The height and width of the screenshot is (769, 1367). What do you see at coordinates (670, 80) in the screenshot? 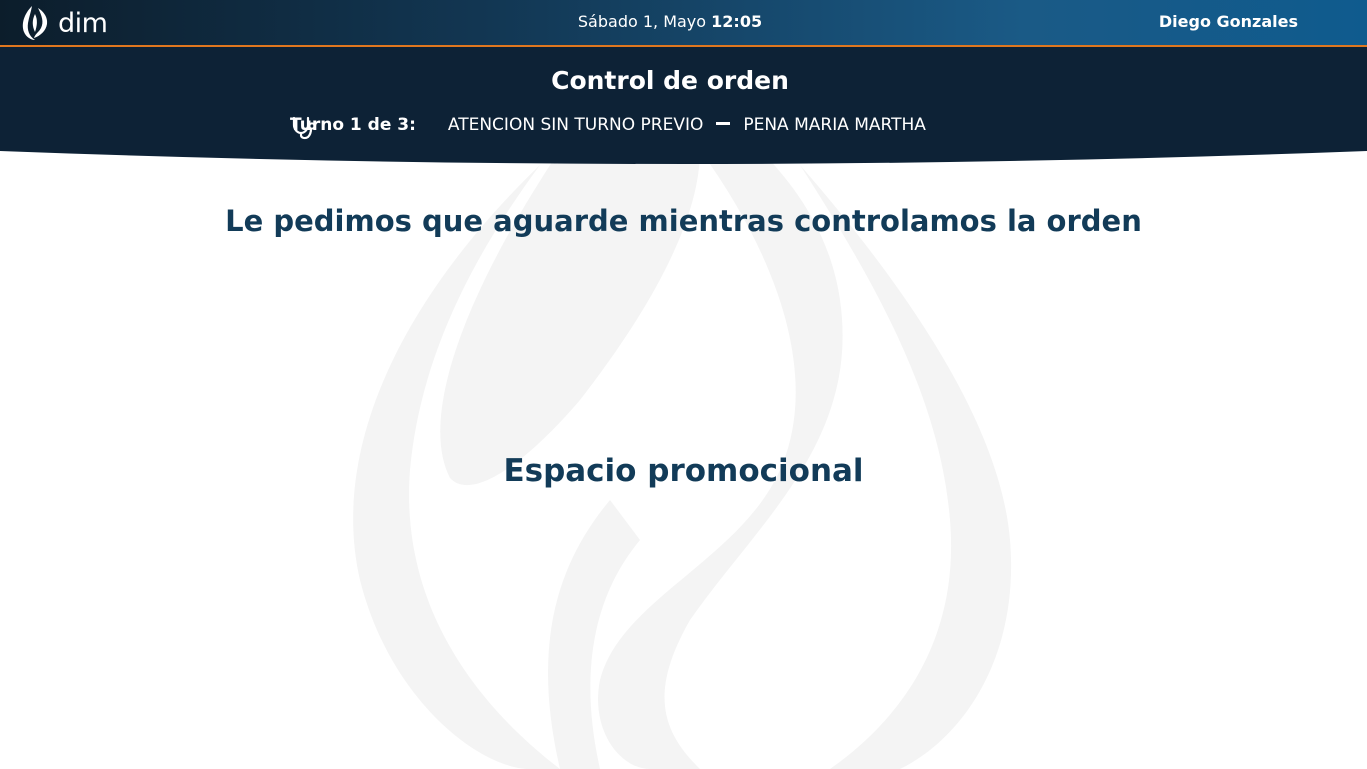
I see `page-title: Control de orden` at bounding box center [670, 80].